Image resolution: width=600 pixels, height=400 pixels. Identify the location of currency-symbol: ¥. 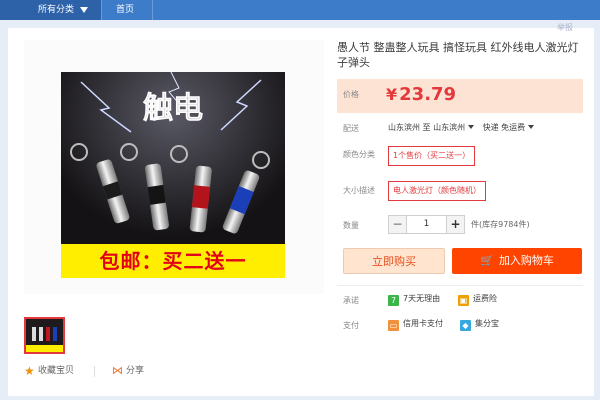
(392, 94).